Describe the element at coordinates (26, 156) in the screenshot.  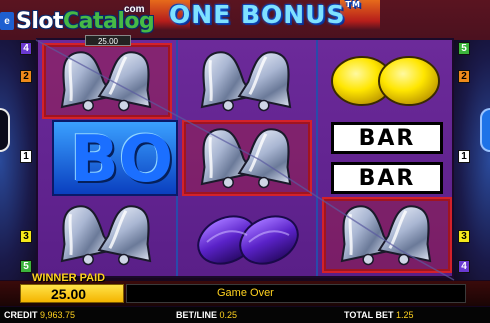
I see `payline-marker-left: 1` at that location.